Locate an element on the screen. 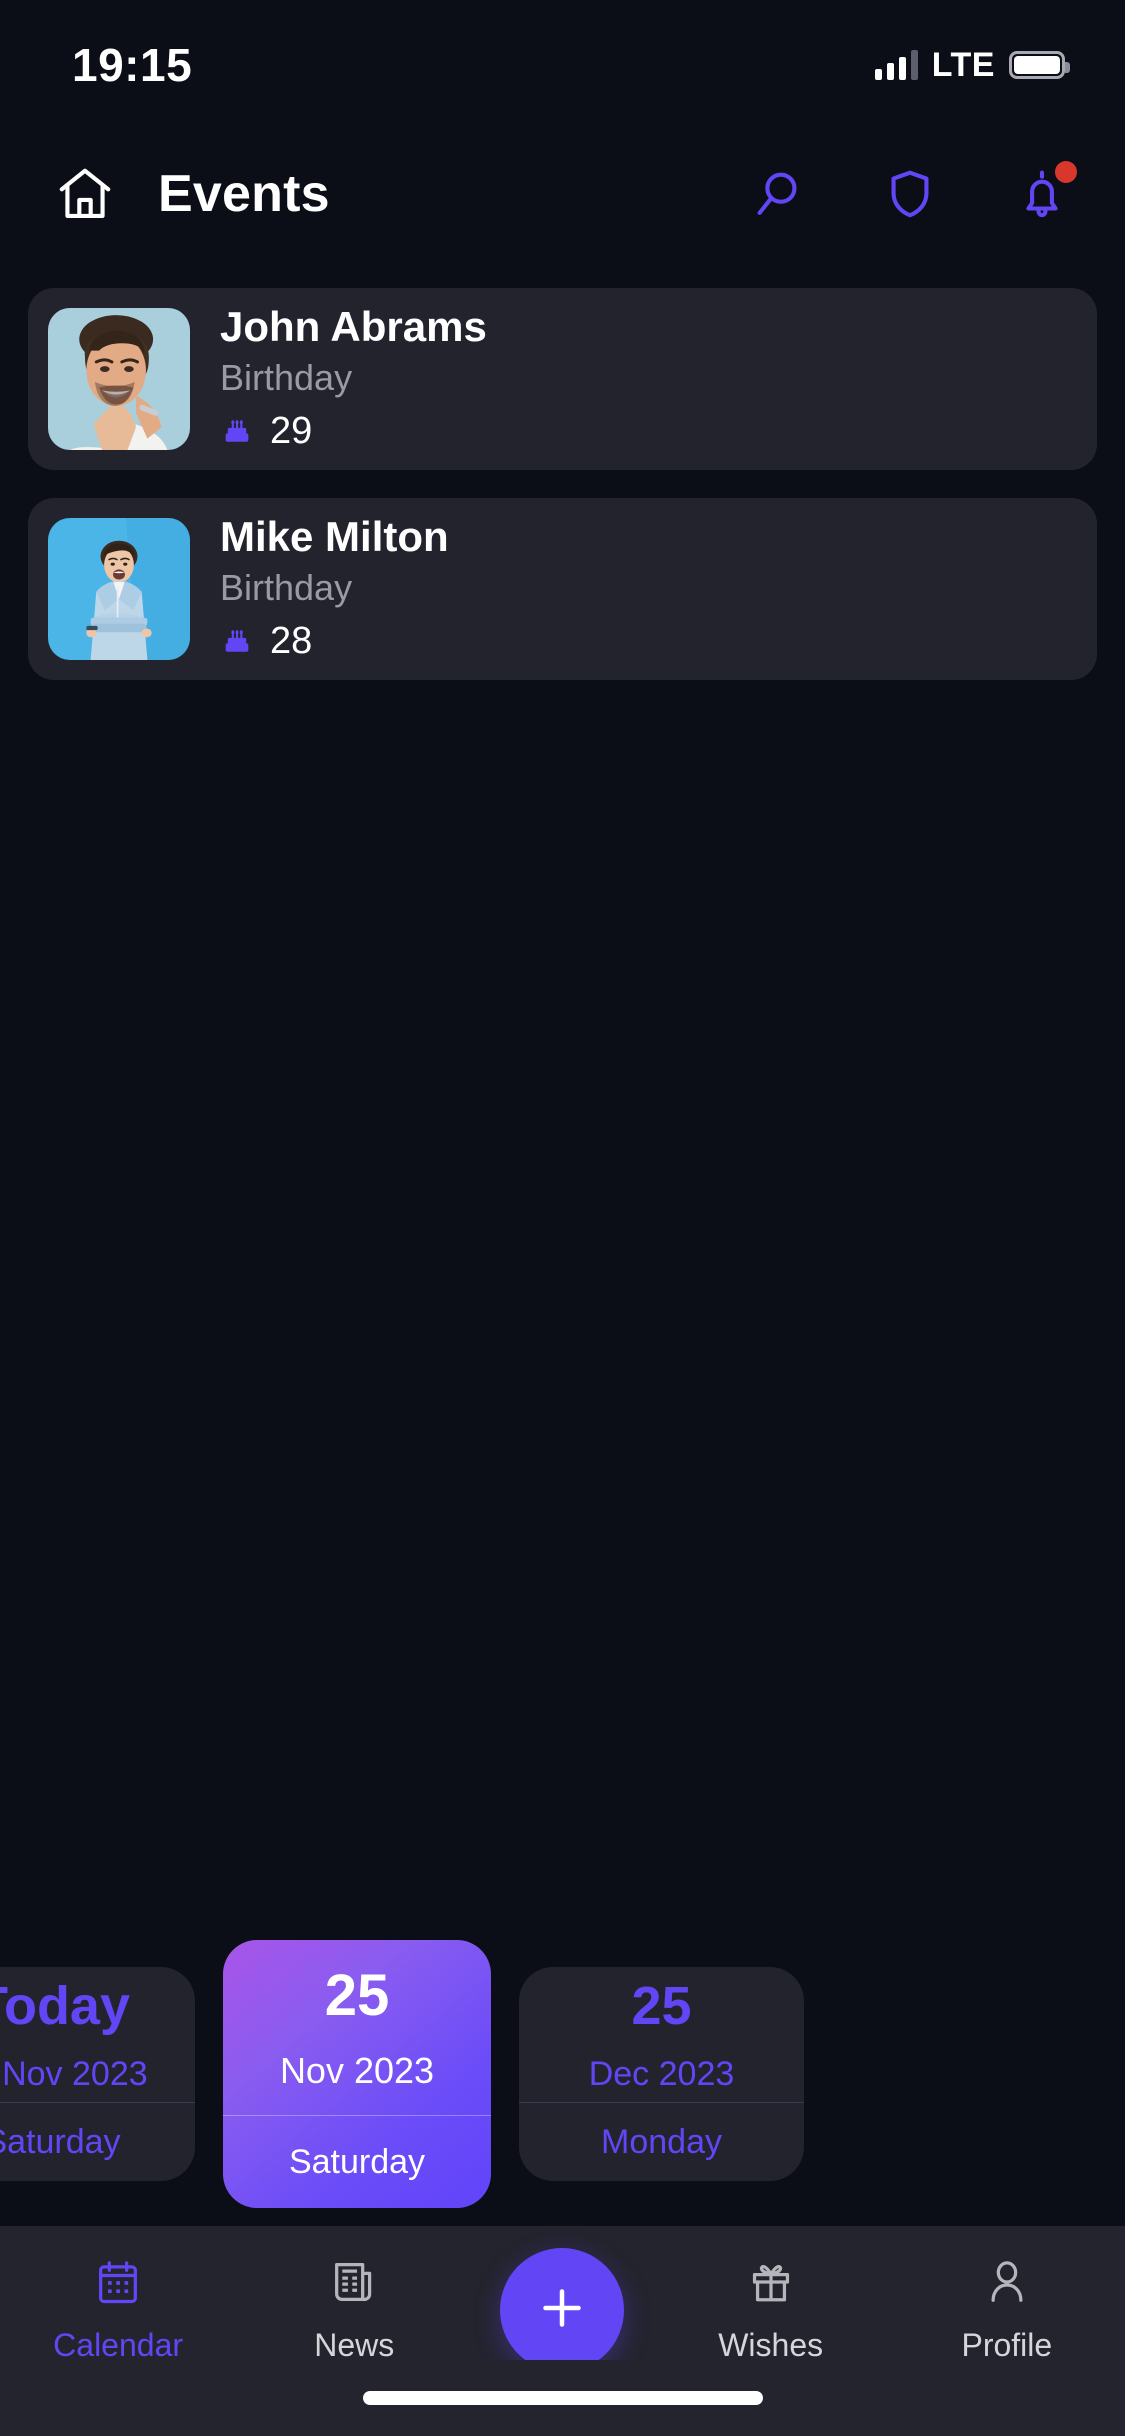 The width and height of the screenshot is (1125, 2436). calendar-icon is located at coordinates (118, 2284).